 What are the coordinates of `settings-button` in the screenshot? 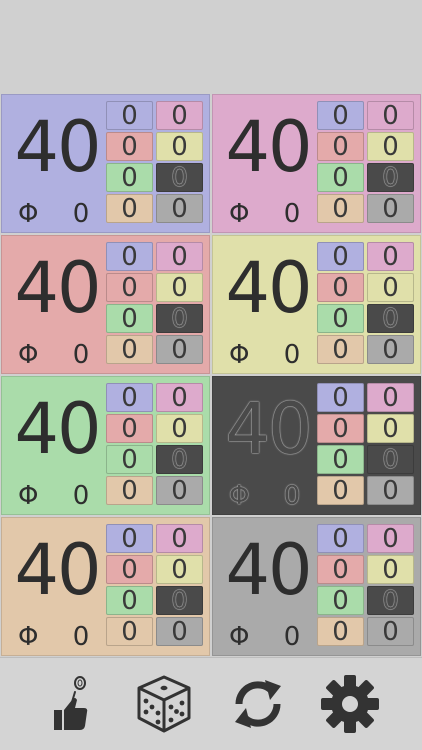 It's located at (350, 704).